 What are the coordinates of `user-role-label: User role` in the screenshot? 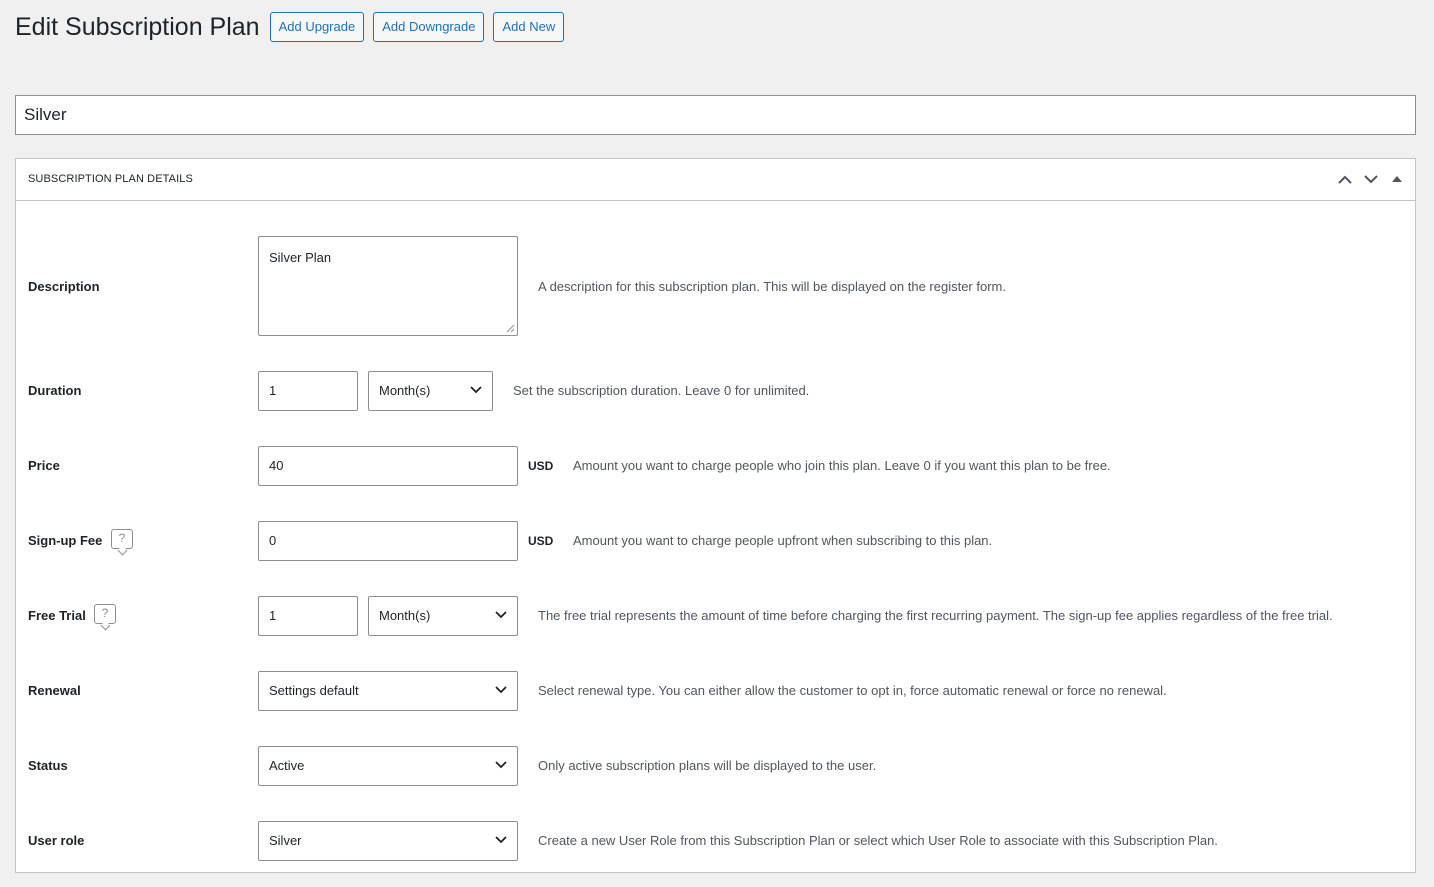 It's located at (56, 840).